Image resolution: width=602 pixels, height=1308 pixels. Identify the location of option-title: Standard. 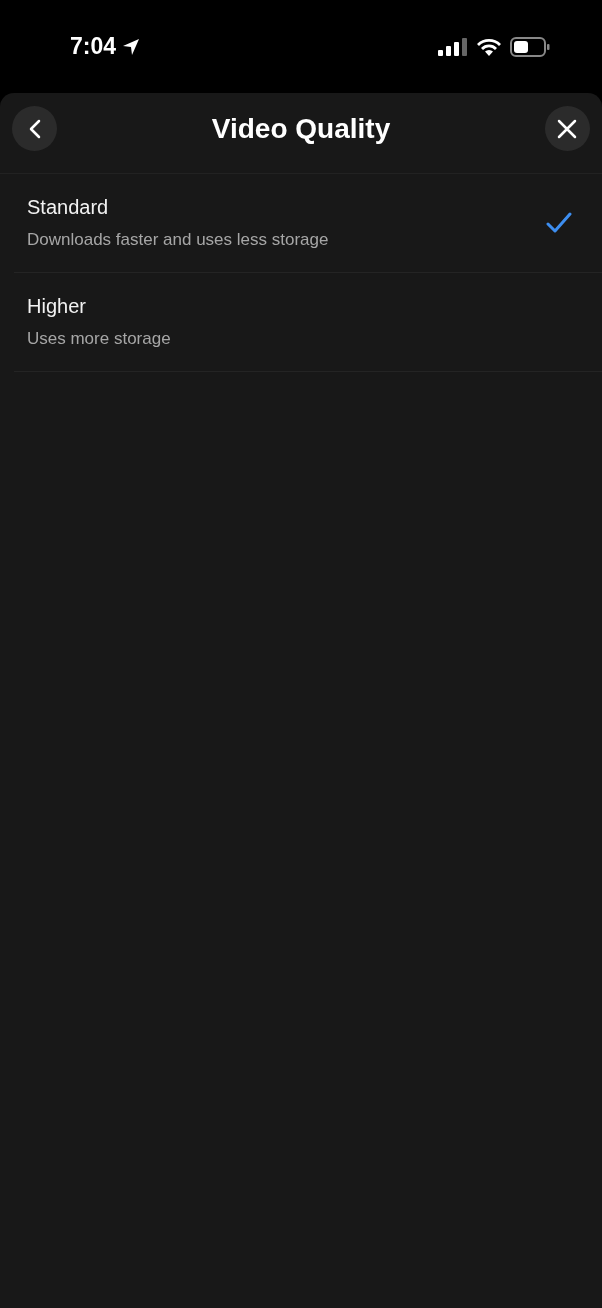
(286, 207).